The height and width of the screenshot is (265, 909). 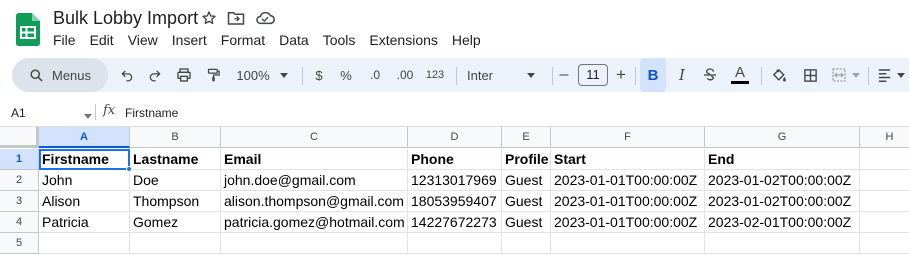 I want to click on cell-f5, so click(x=628, y=243).